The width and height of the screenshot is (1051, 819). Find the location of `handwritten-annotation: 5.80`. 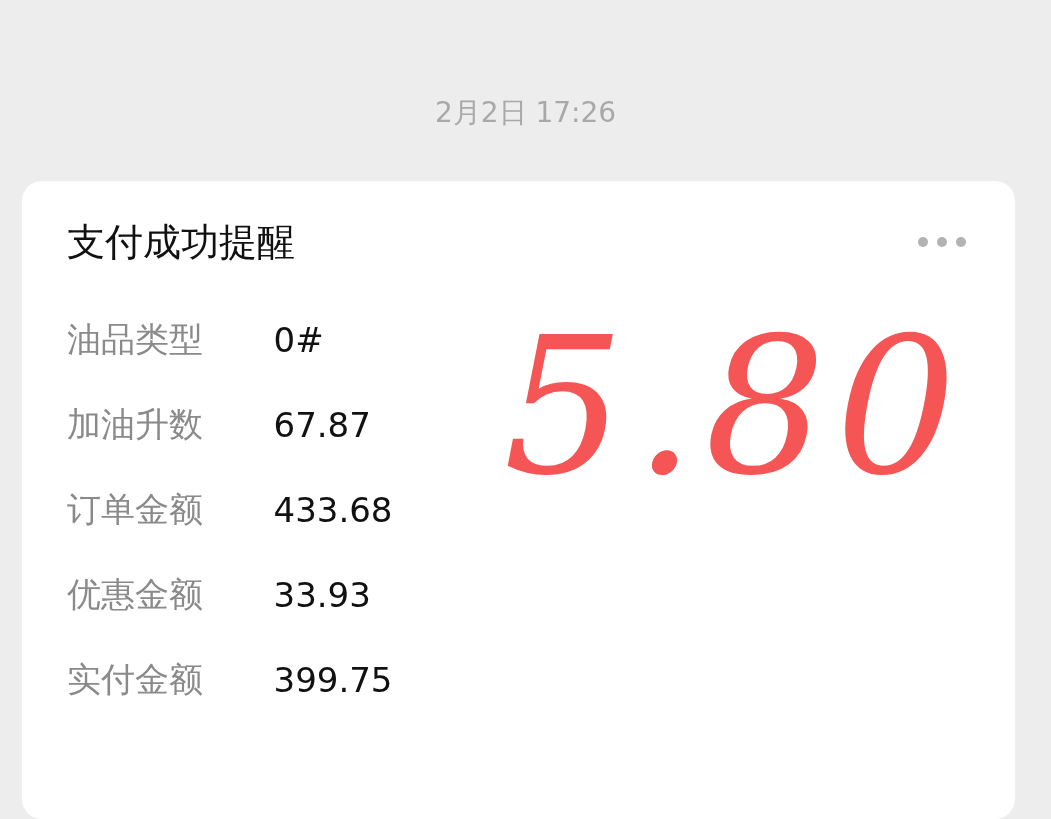

handwritten-annotation: 5.80 is located at coordinates (735, 407).